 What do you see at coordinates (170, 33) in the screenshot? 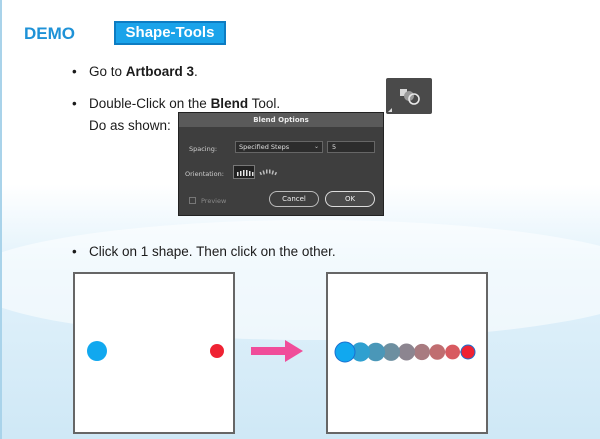
I see `section-tag: Shape-Tools` at bounding box center [170, 33].